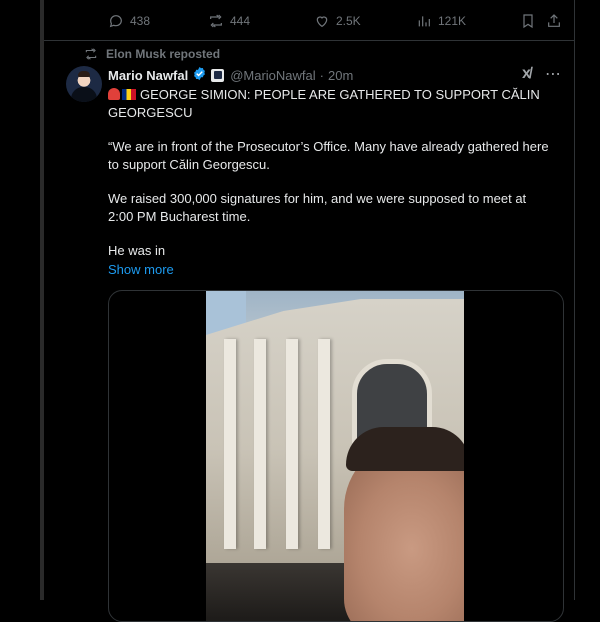 This screenshot has height=622, width=600. What do you see at coordinates (452, 21) in the screenshot?
I see `view-count: 121K` at bounding box center [452, 21].